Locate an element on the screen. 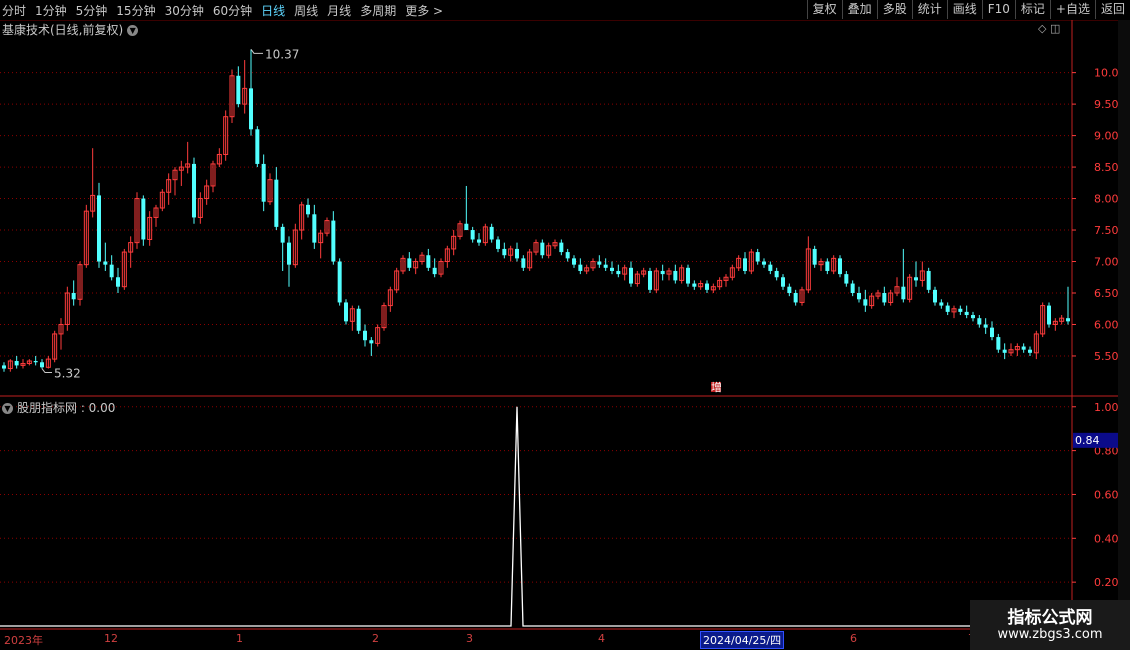  indicator-tick-label: 1.00 is located at coordinates (1106, 407).